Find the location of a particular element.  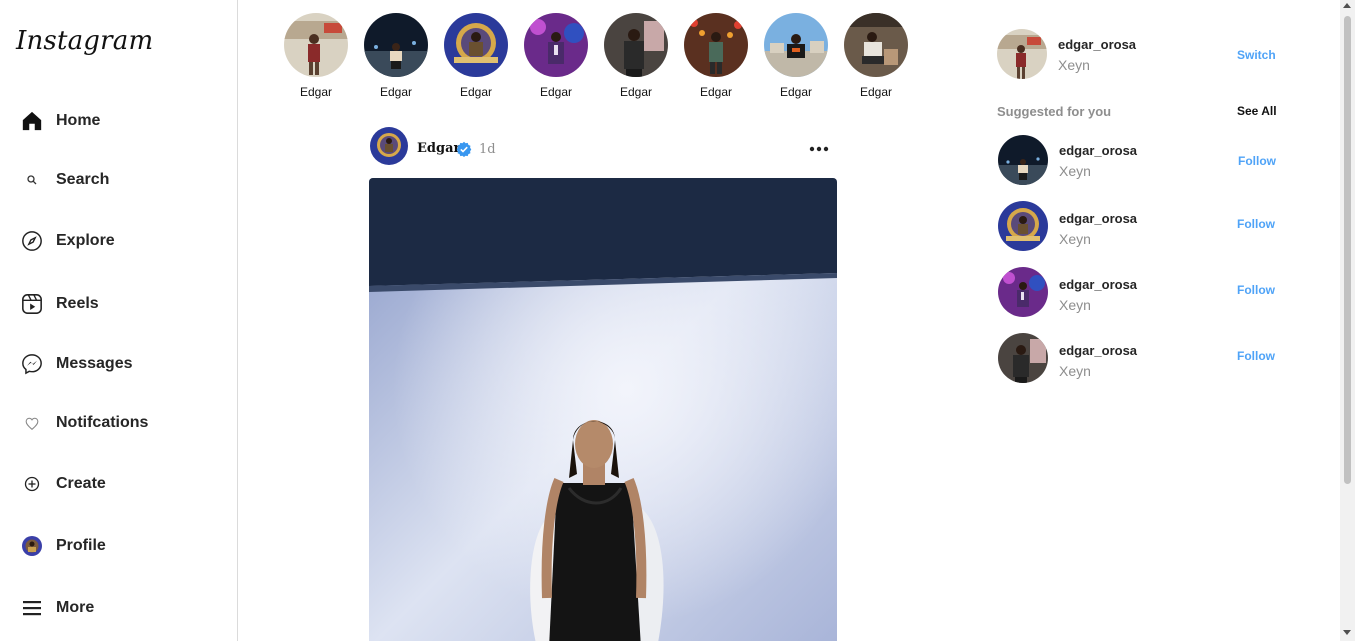

current-user-username: edgar_orosa is located at coordinates (1097, 44).